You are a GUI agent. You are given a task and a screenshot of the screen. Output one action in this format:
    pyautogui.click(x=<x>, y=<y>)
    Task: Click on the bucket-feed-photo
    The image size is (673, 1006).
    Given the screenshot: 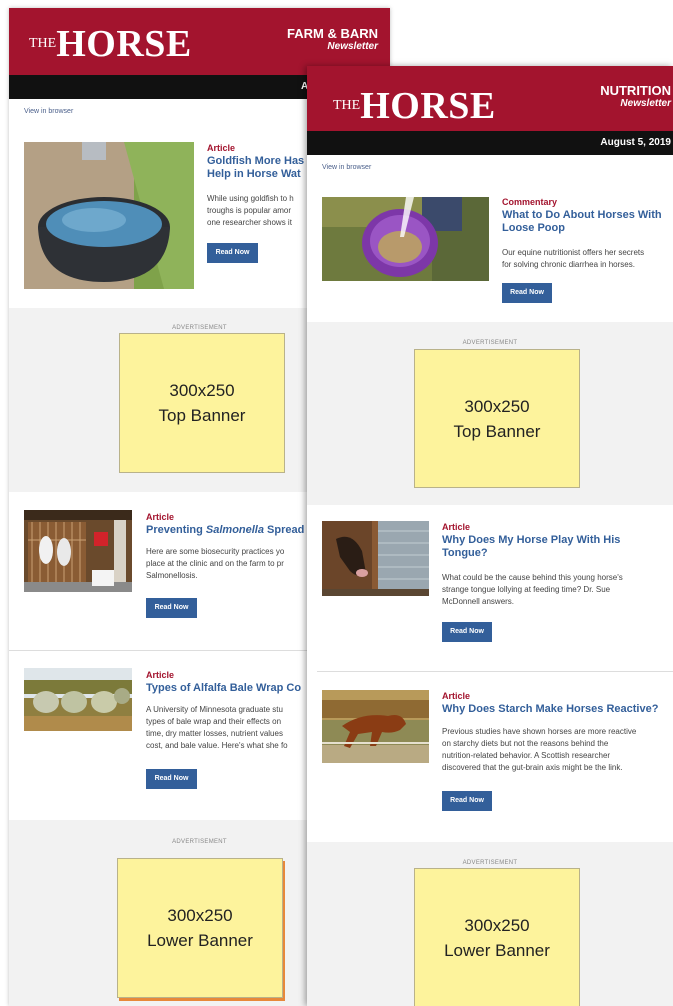 What is the action you would take?
    pyautogui.click(x=405, y=239)
    